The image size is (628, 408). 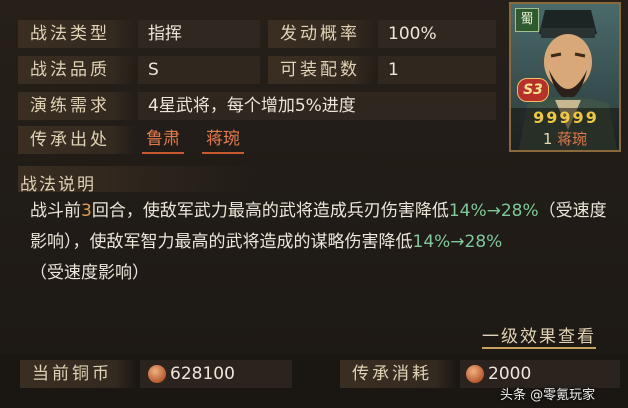 I want to click on label-drill-requirement: 演练需求, so click(x=77, y=106).